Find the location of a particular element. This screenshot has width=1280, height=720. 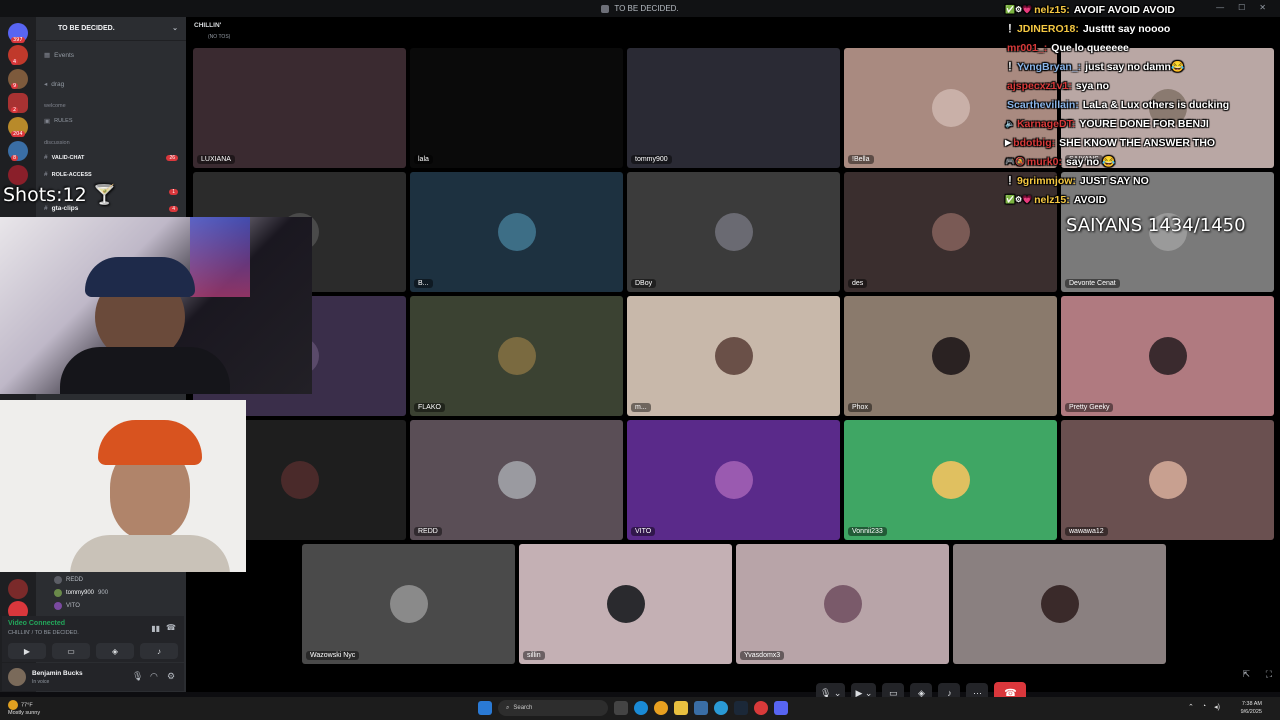

camera-icon: ▶ is located at coordinates (27, 651).